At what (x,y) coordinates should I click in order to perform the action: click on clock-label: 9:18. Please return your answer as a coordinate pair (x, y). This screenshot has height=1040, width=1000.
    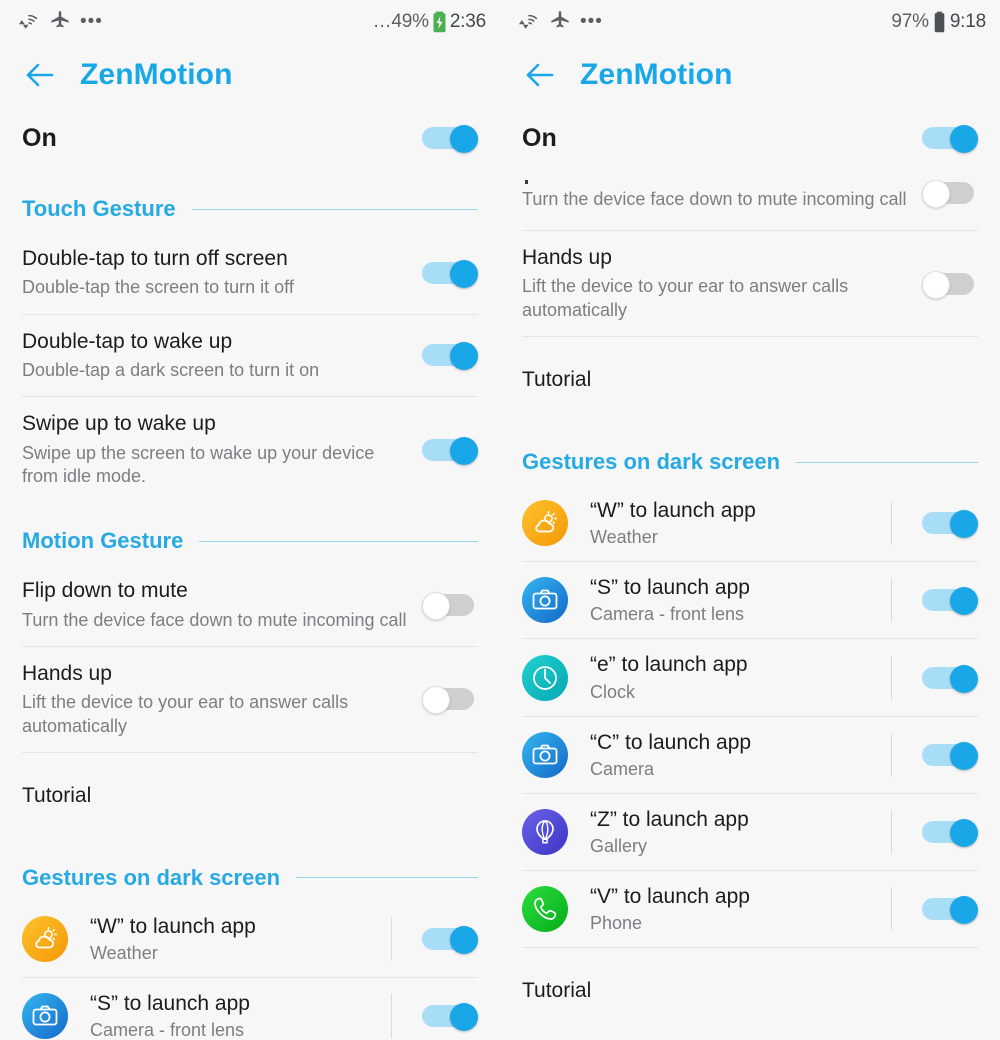
    Looking at the image, I should click on (967, 21).